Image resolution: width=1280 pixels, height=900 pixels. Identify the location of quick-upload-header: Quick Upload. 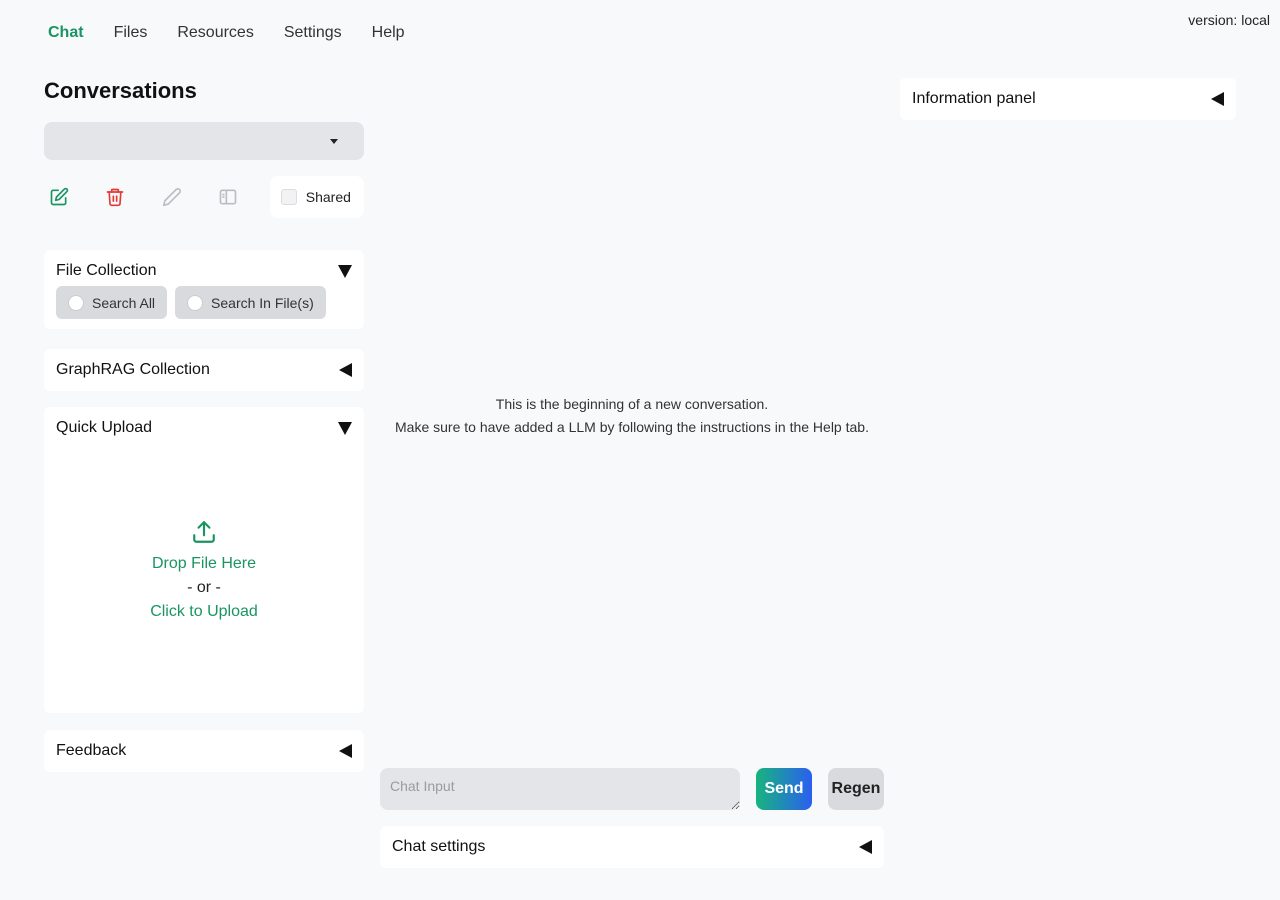
(204, 428).